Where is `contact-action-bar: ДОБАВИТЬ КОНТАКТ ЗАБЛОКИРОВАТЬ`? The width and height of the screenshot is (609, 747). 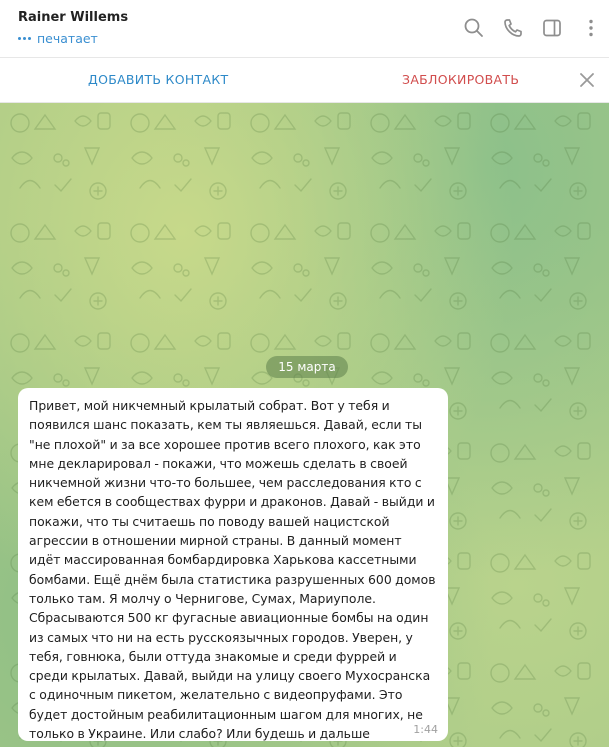
contact-action-bar: ДОБАВИТЬ КОНТАКТ ЗАБЛОКИРОВАТЬ is located at coordinates (304, 80).